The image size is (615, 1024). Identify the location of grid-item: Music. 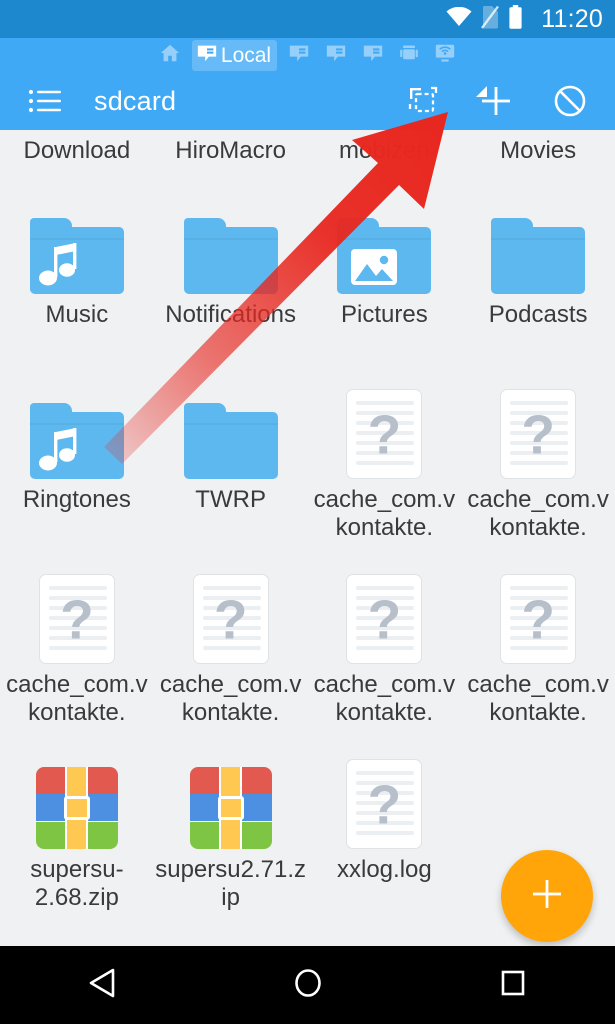
(77, 284).